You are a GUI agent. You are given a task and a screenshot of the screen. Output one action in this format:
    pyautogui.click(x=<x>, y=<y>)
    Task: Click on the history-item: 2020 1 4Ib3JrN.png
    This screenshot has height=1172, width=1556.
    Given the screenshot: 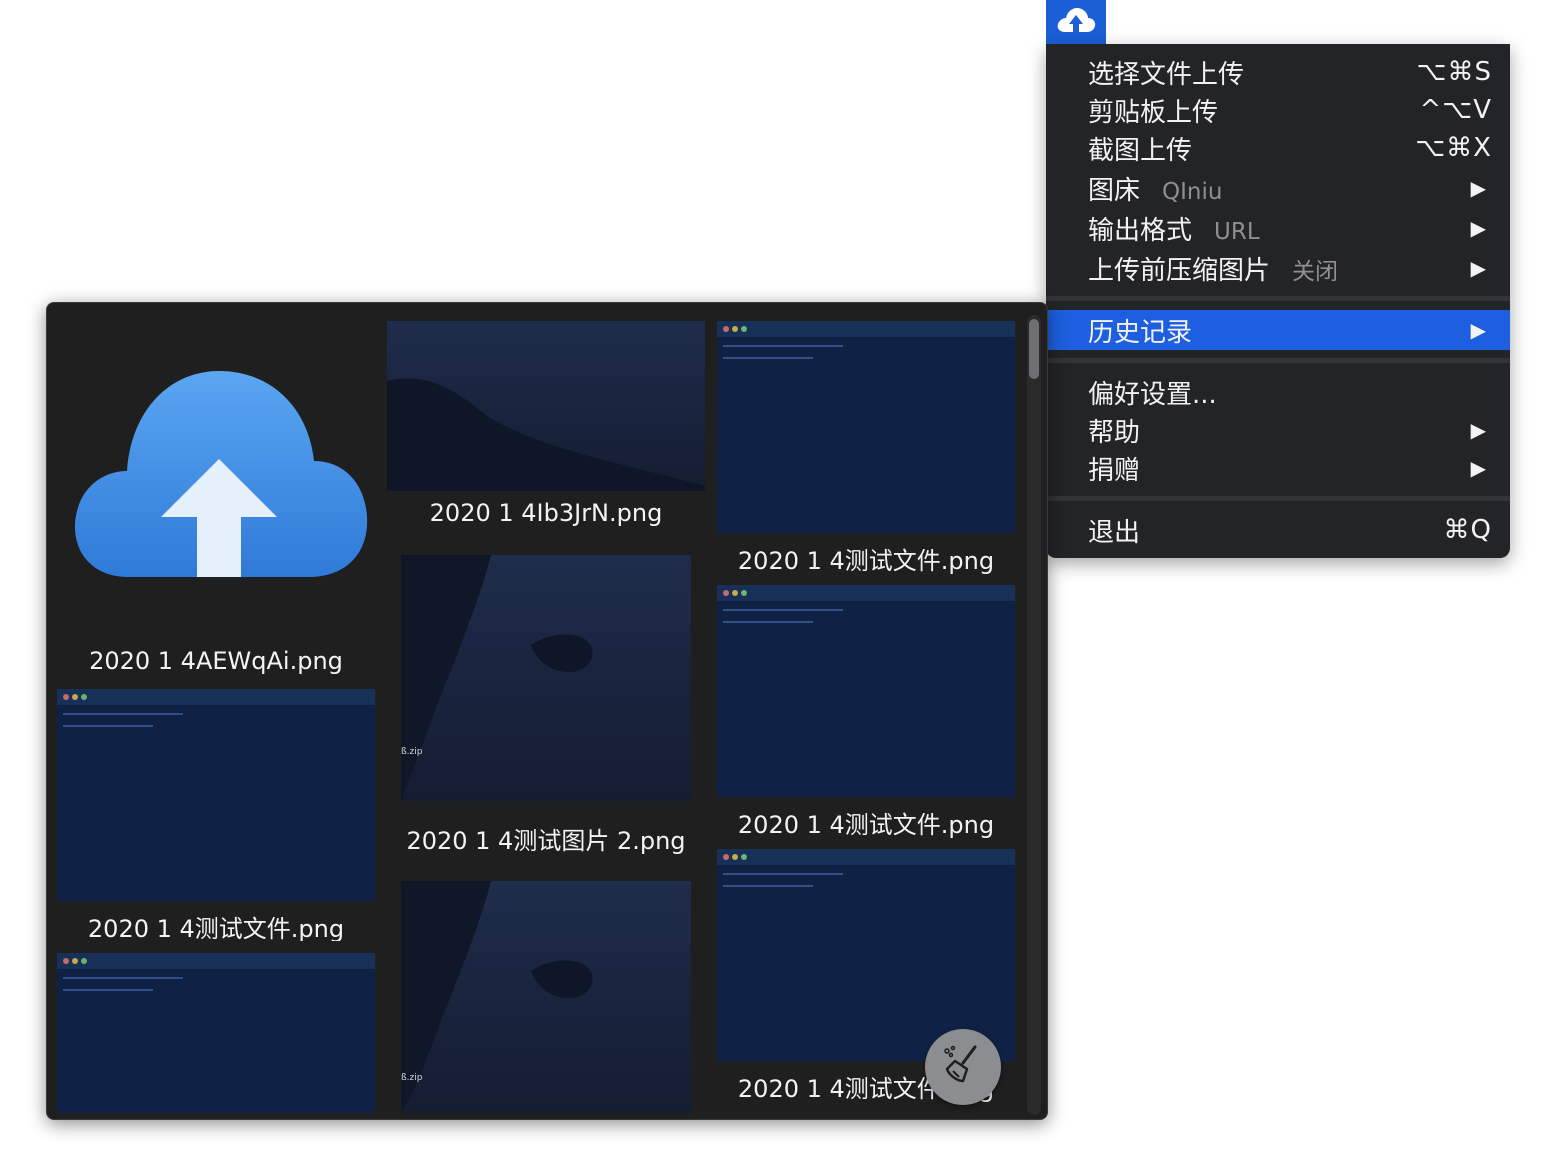 What is the action you would take?
    pyautogui.click(x=546, y=432)
    